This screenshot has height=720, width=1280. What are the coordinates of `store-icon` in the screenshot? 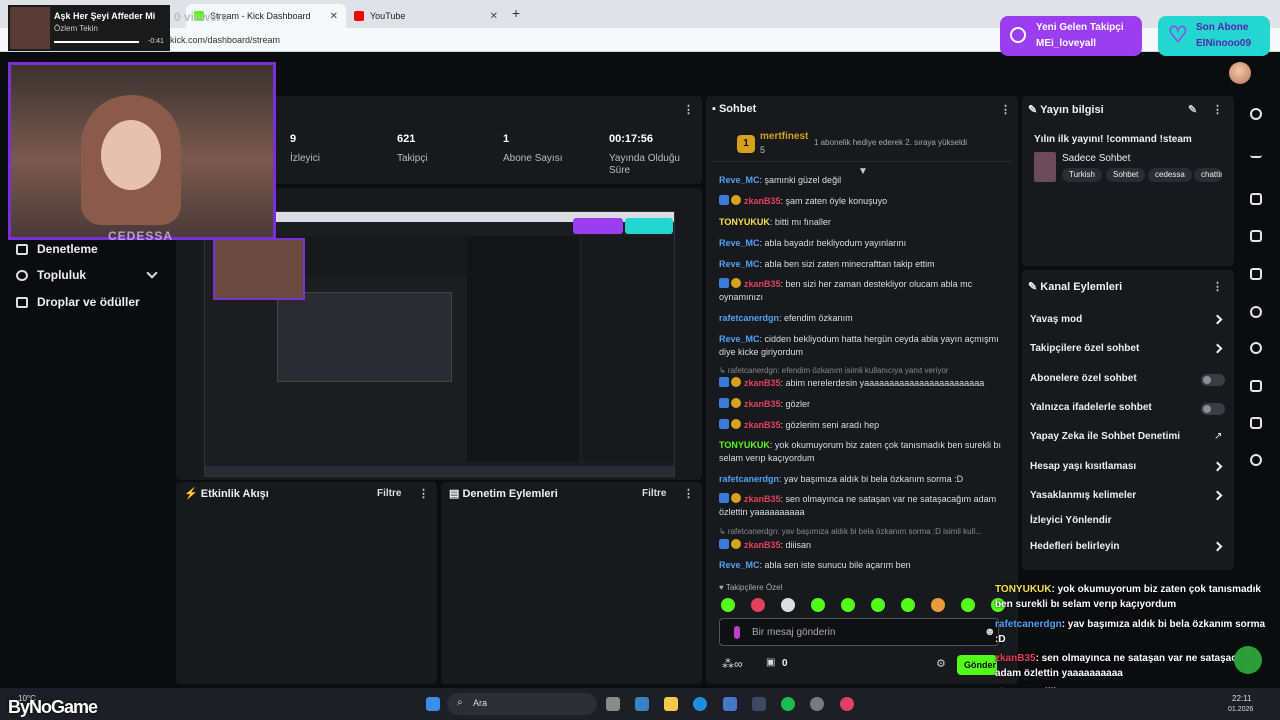 It's located at (730, 704).